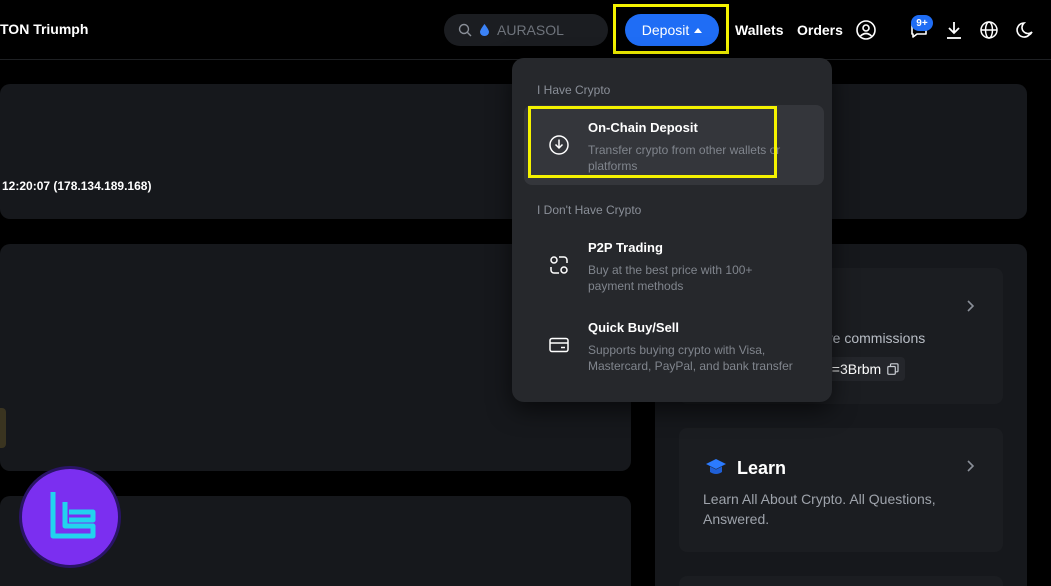 The width and height of the screenshot is (1051, 586). What do you see at coordinates (625, 247) in the screenshot?
I see `menu-item-title: P2P Trading` at bounding box center [625, 247].